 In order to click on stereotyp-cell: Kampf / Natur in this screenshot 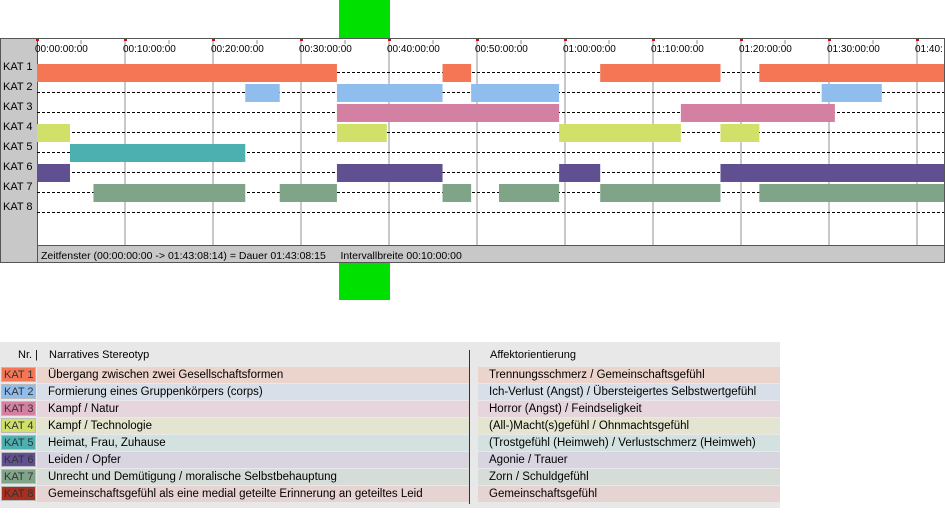, I will do `click(253, 409)`.